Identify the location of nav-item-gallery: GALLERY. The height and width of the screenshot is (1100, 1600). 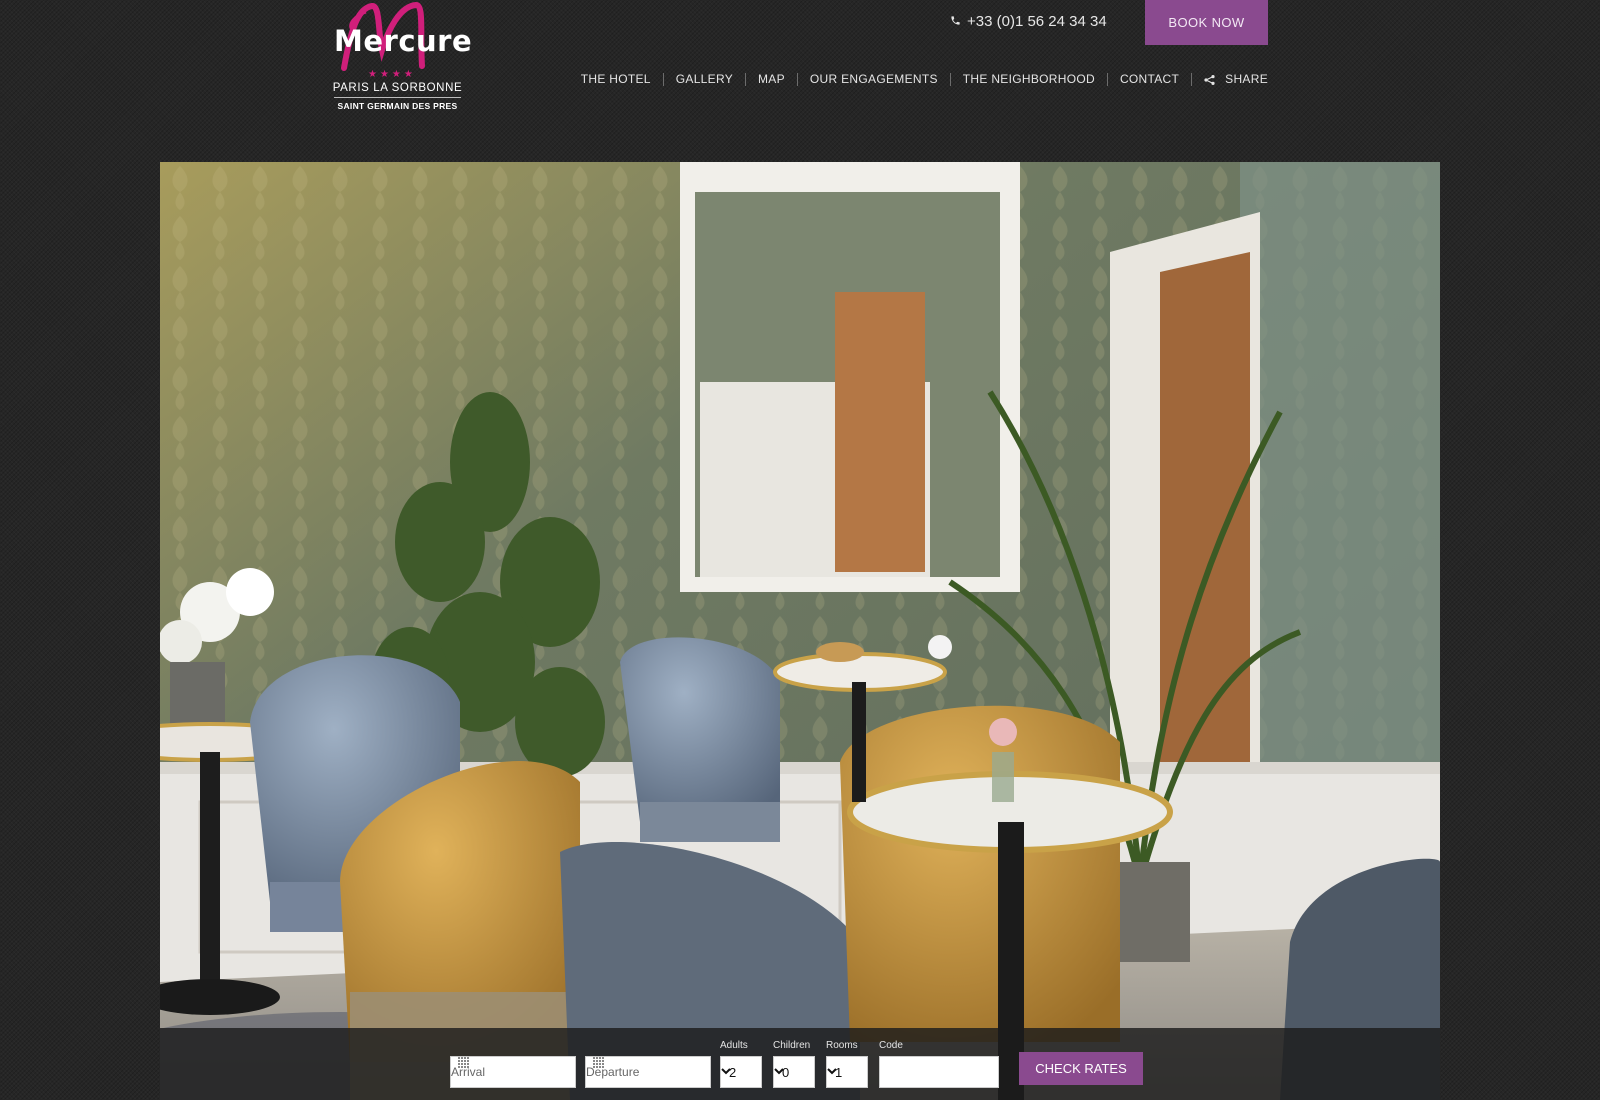
(703, 79).